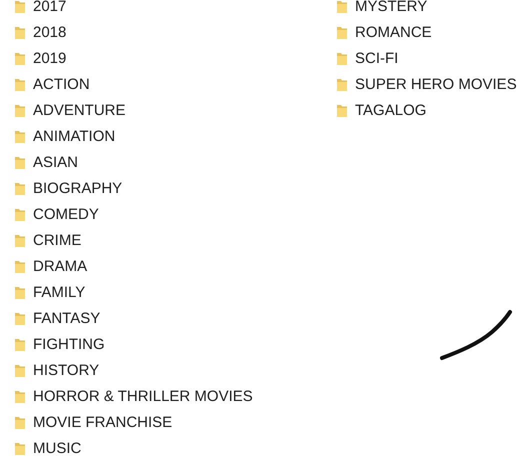  What do you see at coordinates (390, 111) in the screenshot?
I see `folder-name: TAGALOG` at bounding box center [390, 111].